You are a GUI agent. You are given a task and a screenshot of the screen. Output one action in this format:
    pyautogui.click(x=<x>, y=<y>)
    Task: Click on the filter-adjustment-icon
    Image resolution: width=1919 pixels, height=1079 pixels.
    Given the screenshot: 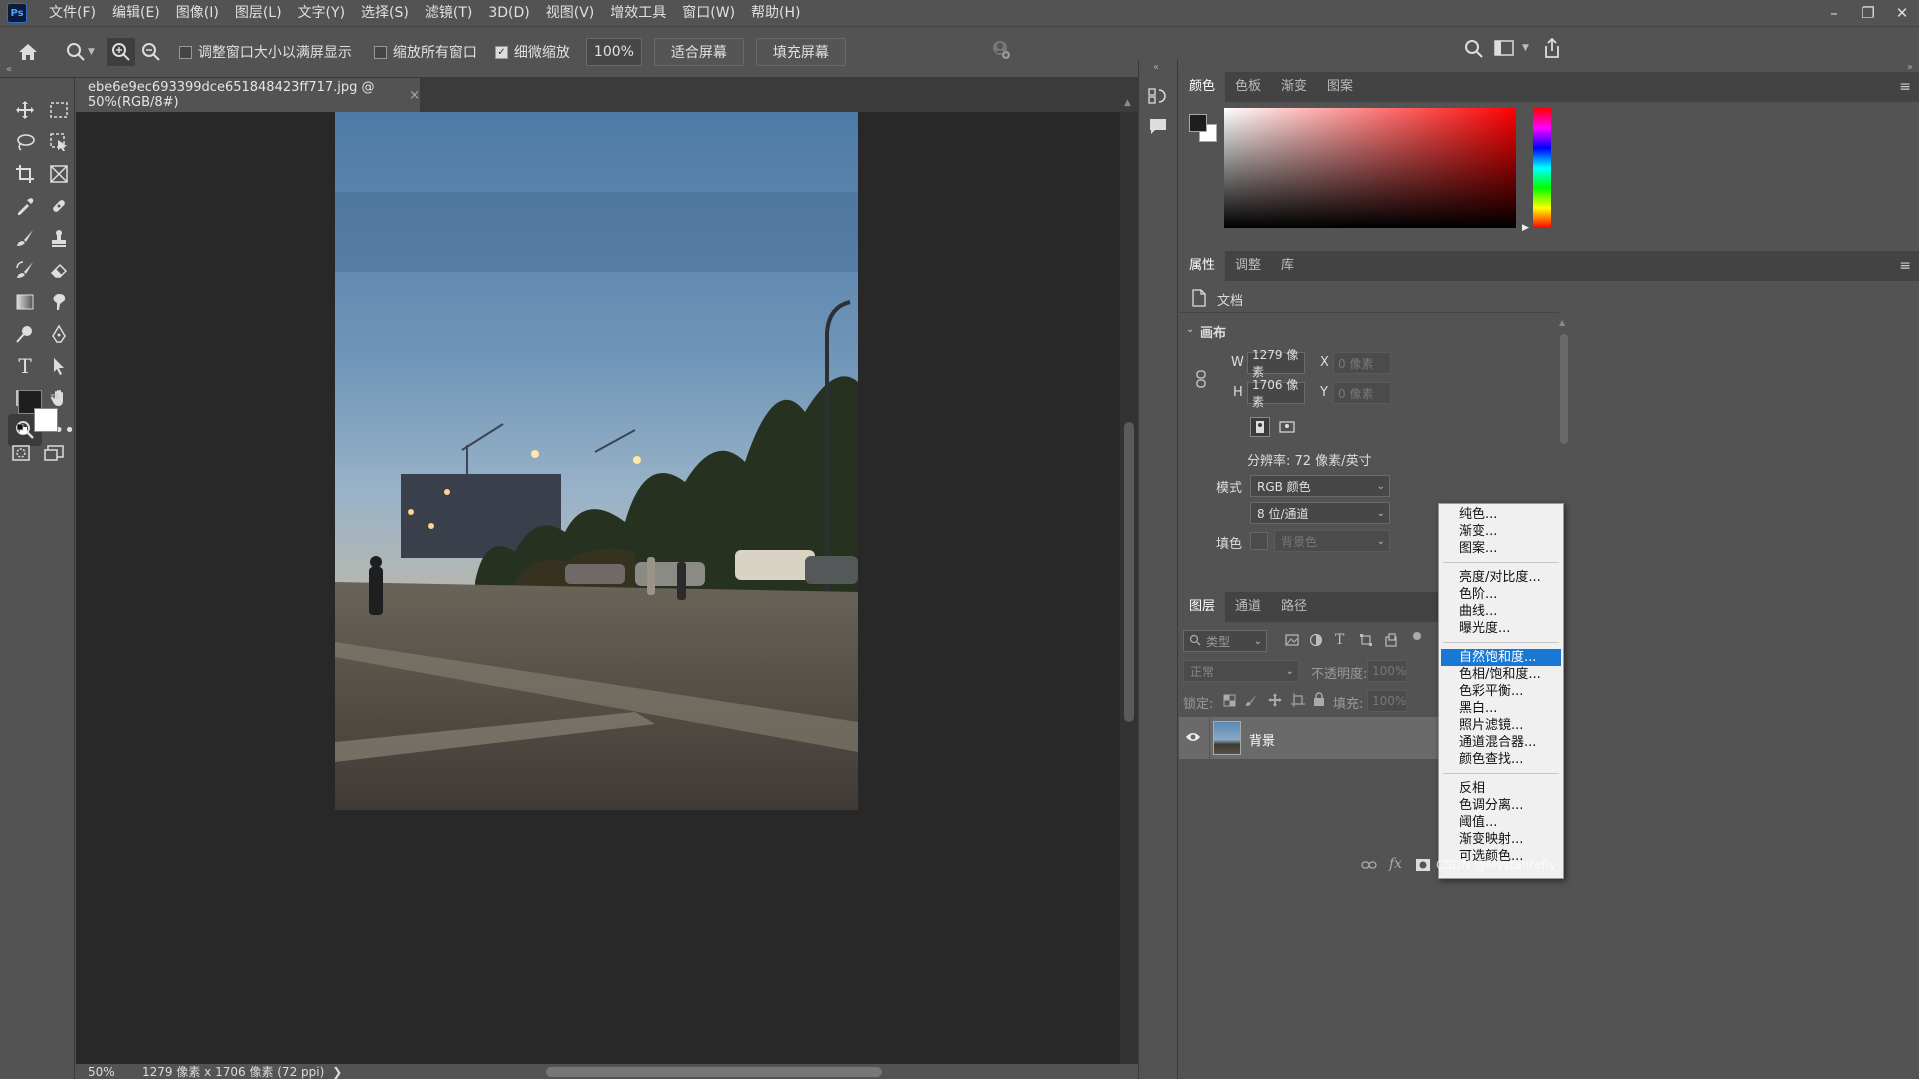 What is the action you would take?
    pyautogui.click(x=1316, y=642)
    